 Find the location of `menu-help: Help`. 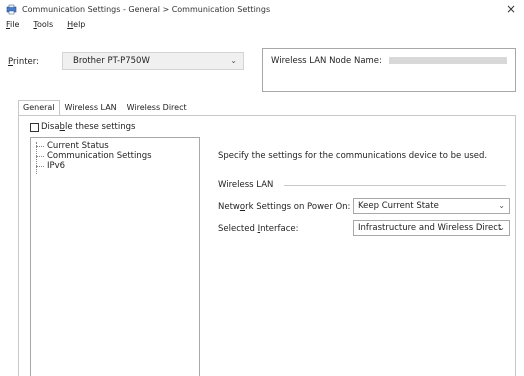

menu-help: Help is located at coordinates (76, 27).